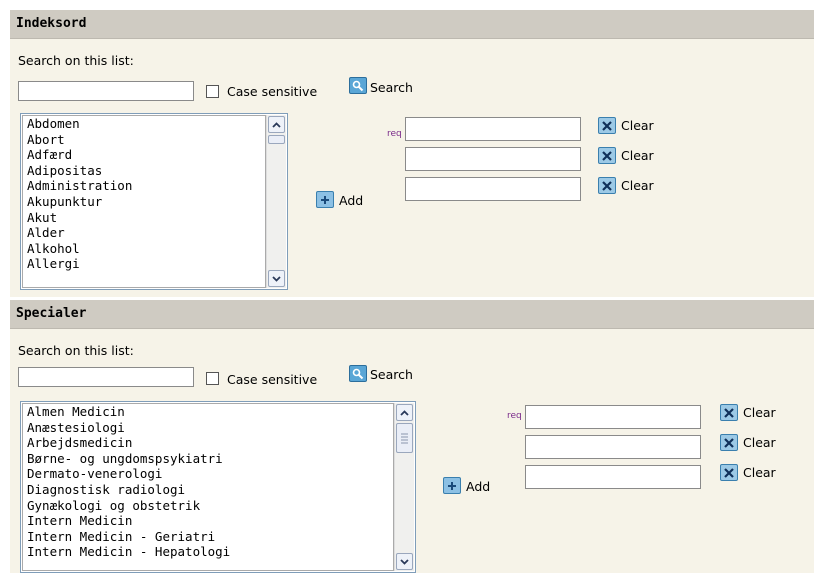  Describe the element at coordinates (208, 537) in the screenshot. I see `list-item: Intern Medicin - Geriatri` at that location.